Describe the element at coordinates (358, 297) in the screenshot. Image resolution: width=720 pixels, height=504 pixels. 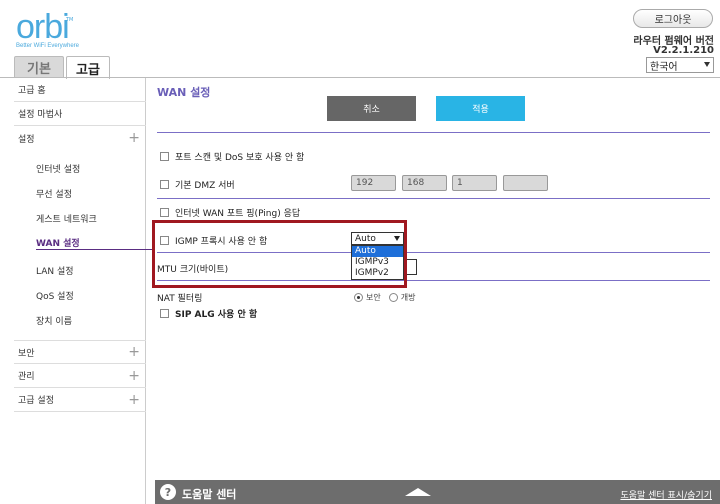
I see `nat-secure-radio` at that location.